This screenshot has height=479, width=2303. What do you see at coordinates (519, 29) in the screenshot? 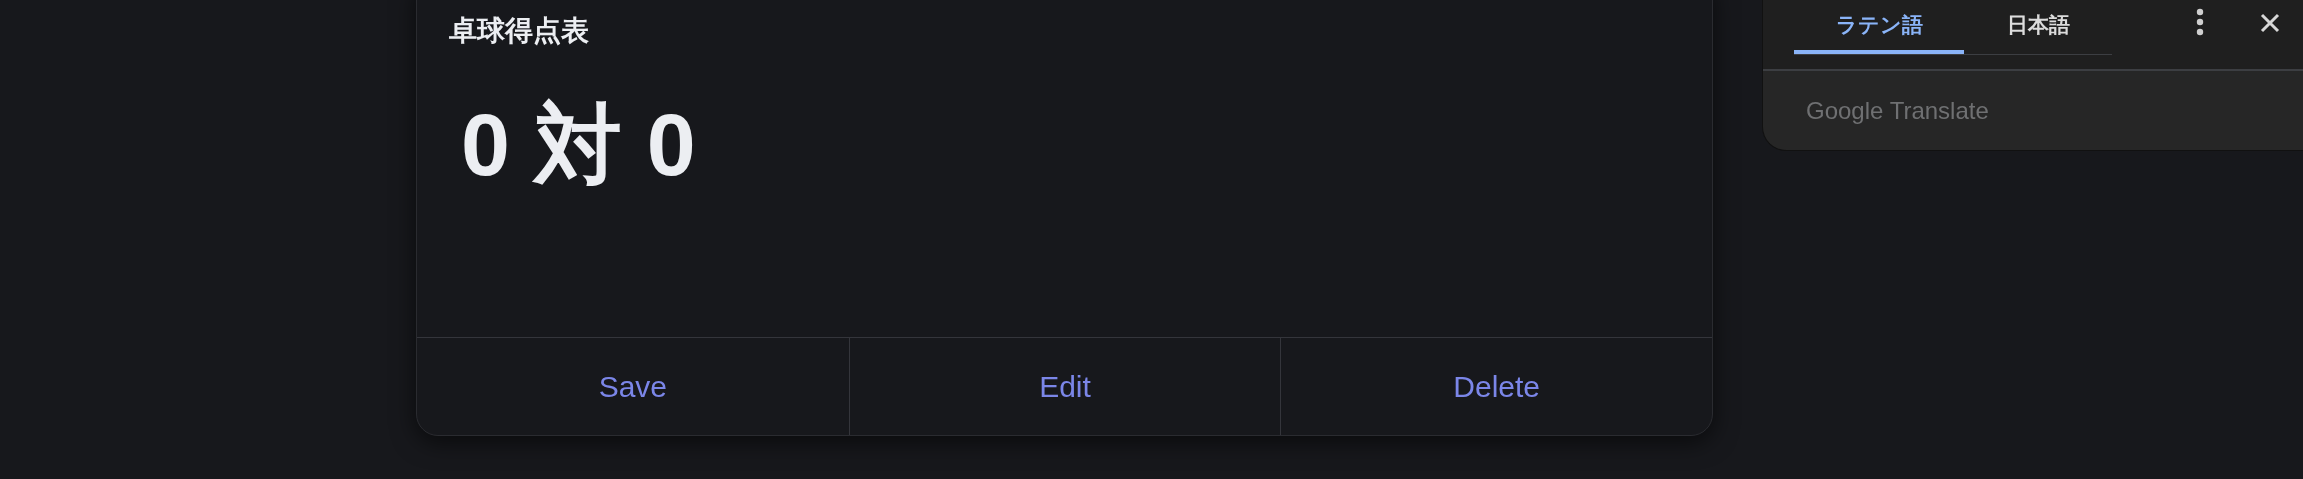
I see `card-title: 卓球得点表` at bounding box center [519, 29].